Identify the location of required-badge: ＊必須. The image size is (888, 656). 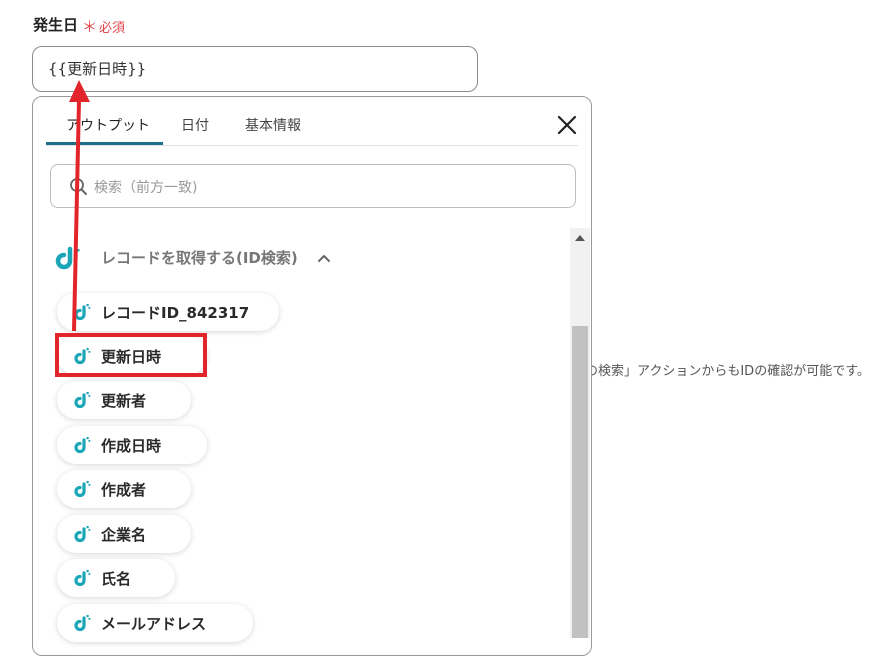
(103, 26).